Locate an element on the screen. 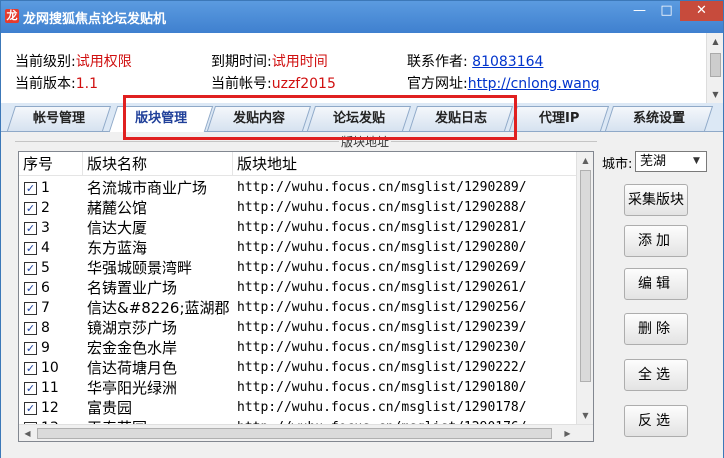  expire-info: 到期时间:试用时间 is located at coordinates (269, 61).